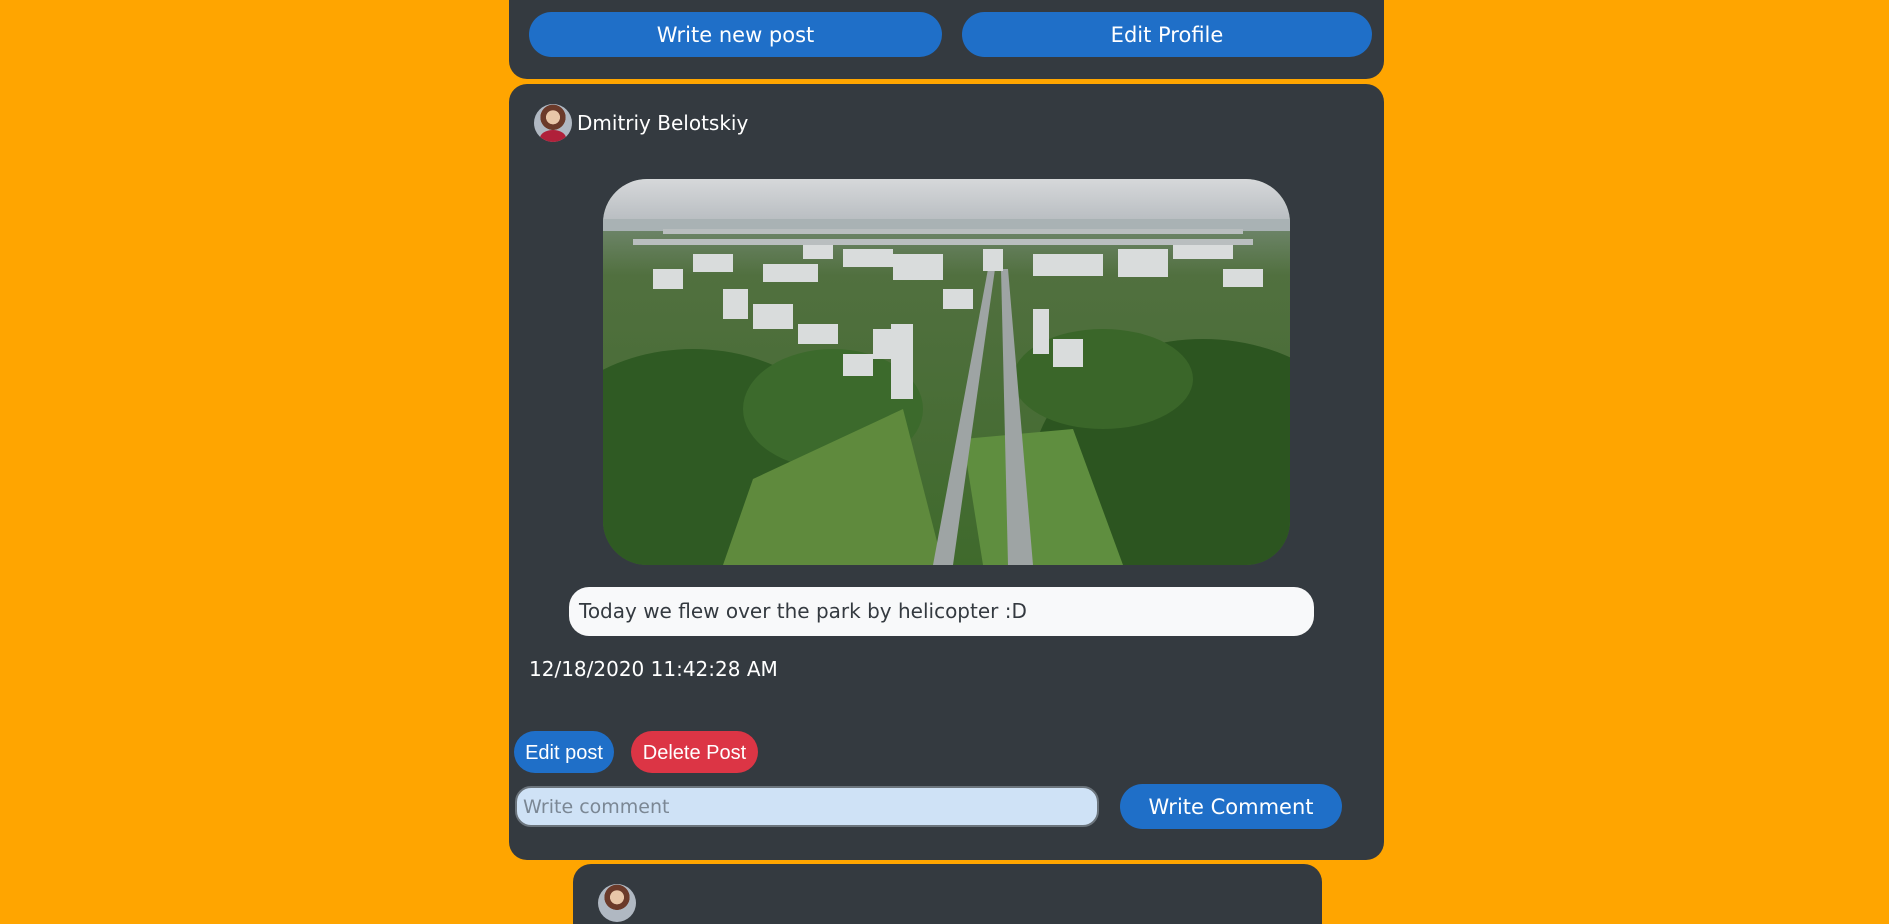 This screenshot has height=924, width=1889. Describe the element at coordinates (807, 806) in the screenshot. I see `comment-input` at that location.